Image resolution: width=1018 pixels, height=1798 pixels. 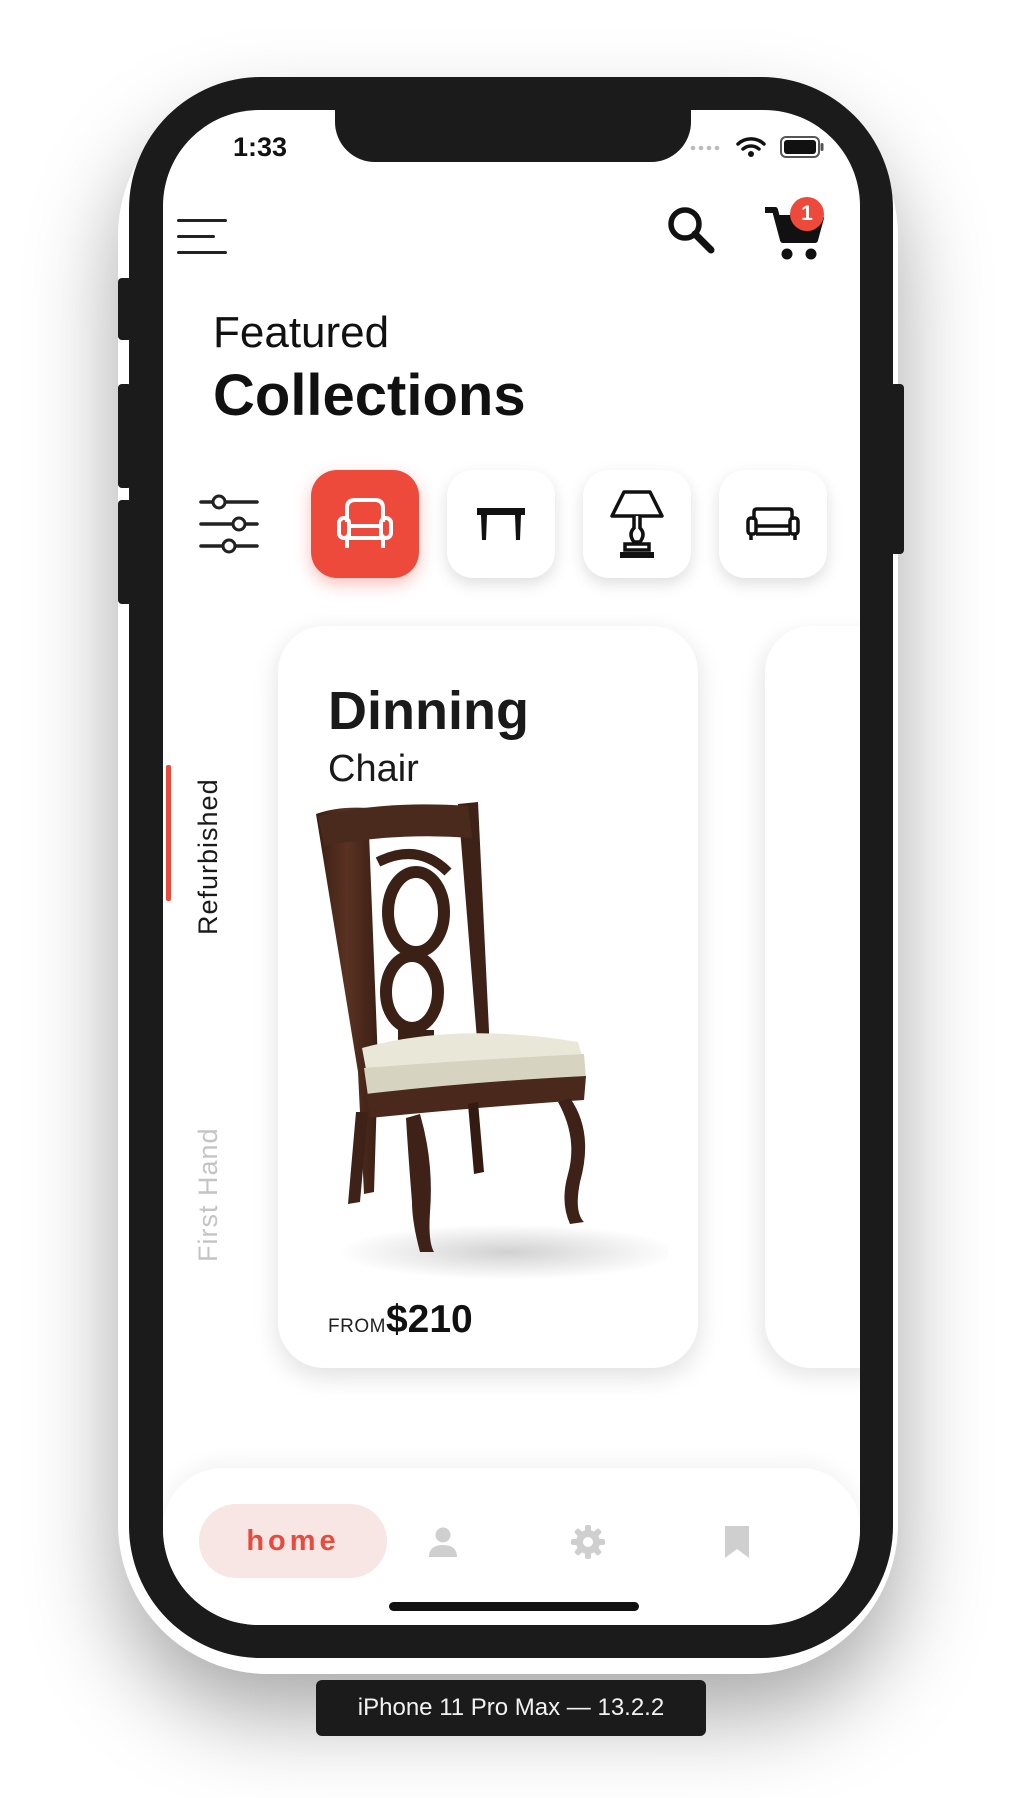 I want to click on home-indicator, so click(x=514, y=1606).